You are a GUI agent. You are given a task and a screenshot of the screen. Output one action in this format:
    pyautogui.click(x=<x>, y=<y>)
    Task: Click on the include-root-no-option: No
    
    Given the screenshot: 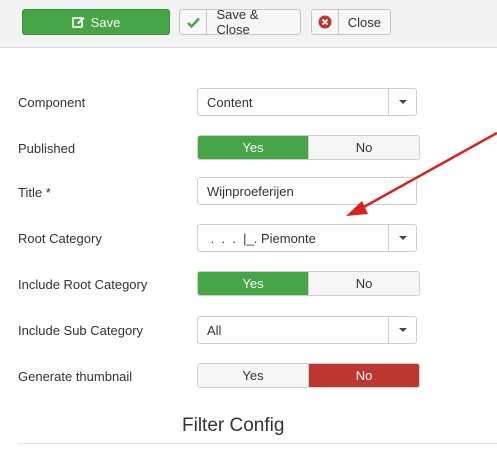 What is the action you would take?
    pyautogui.click(x=363, y=283)
    